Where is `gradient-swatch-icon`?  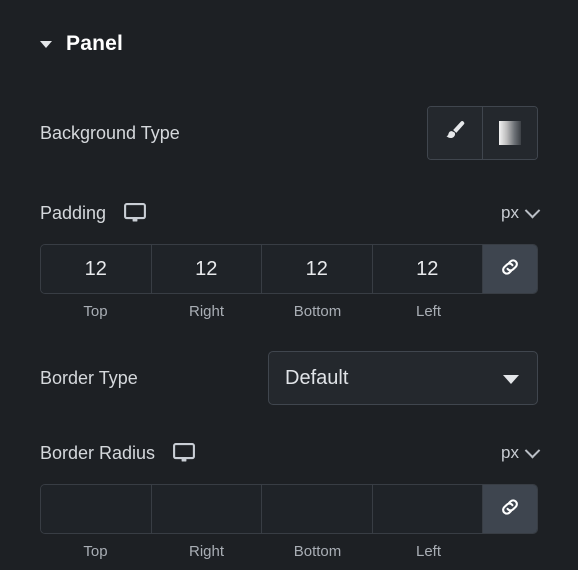 gradient-swatch-icon is located at coordinates (510, 133).